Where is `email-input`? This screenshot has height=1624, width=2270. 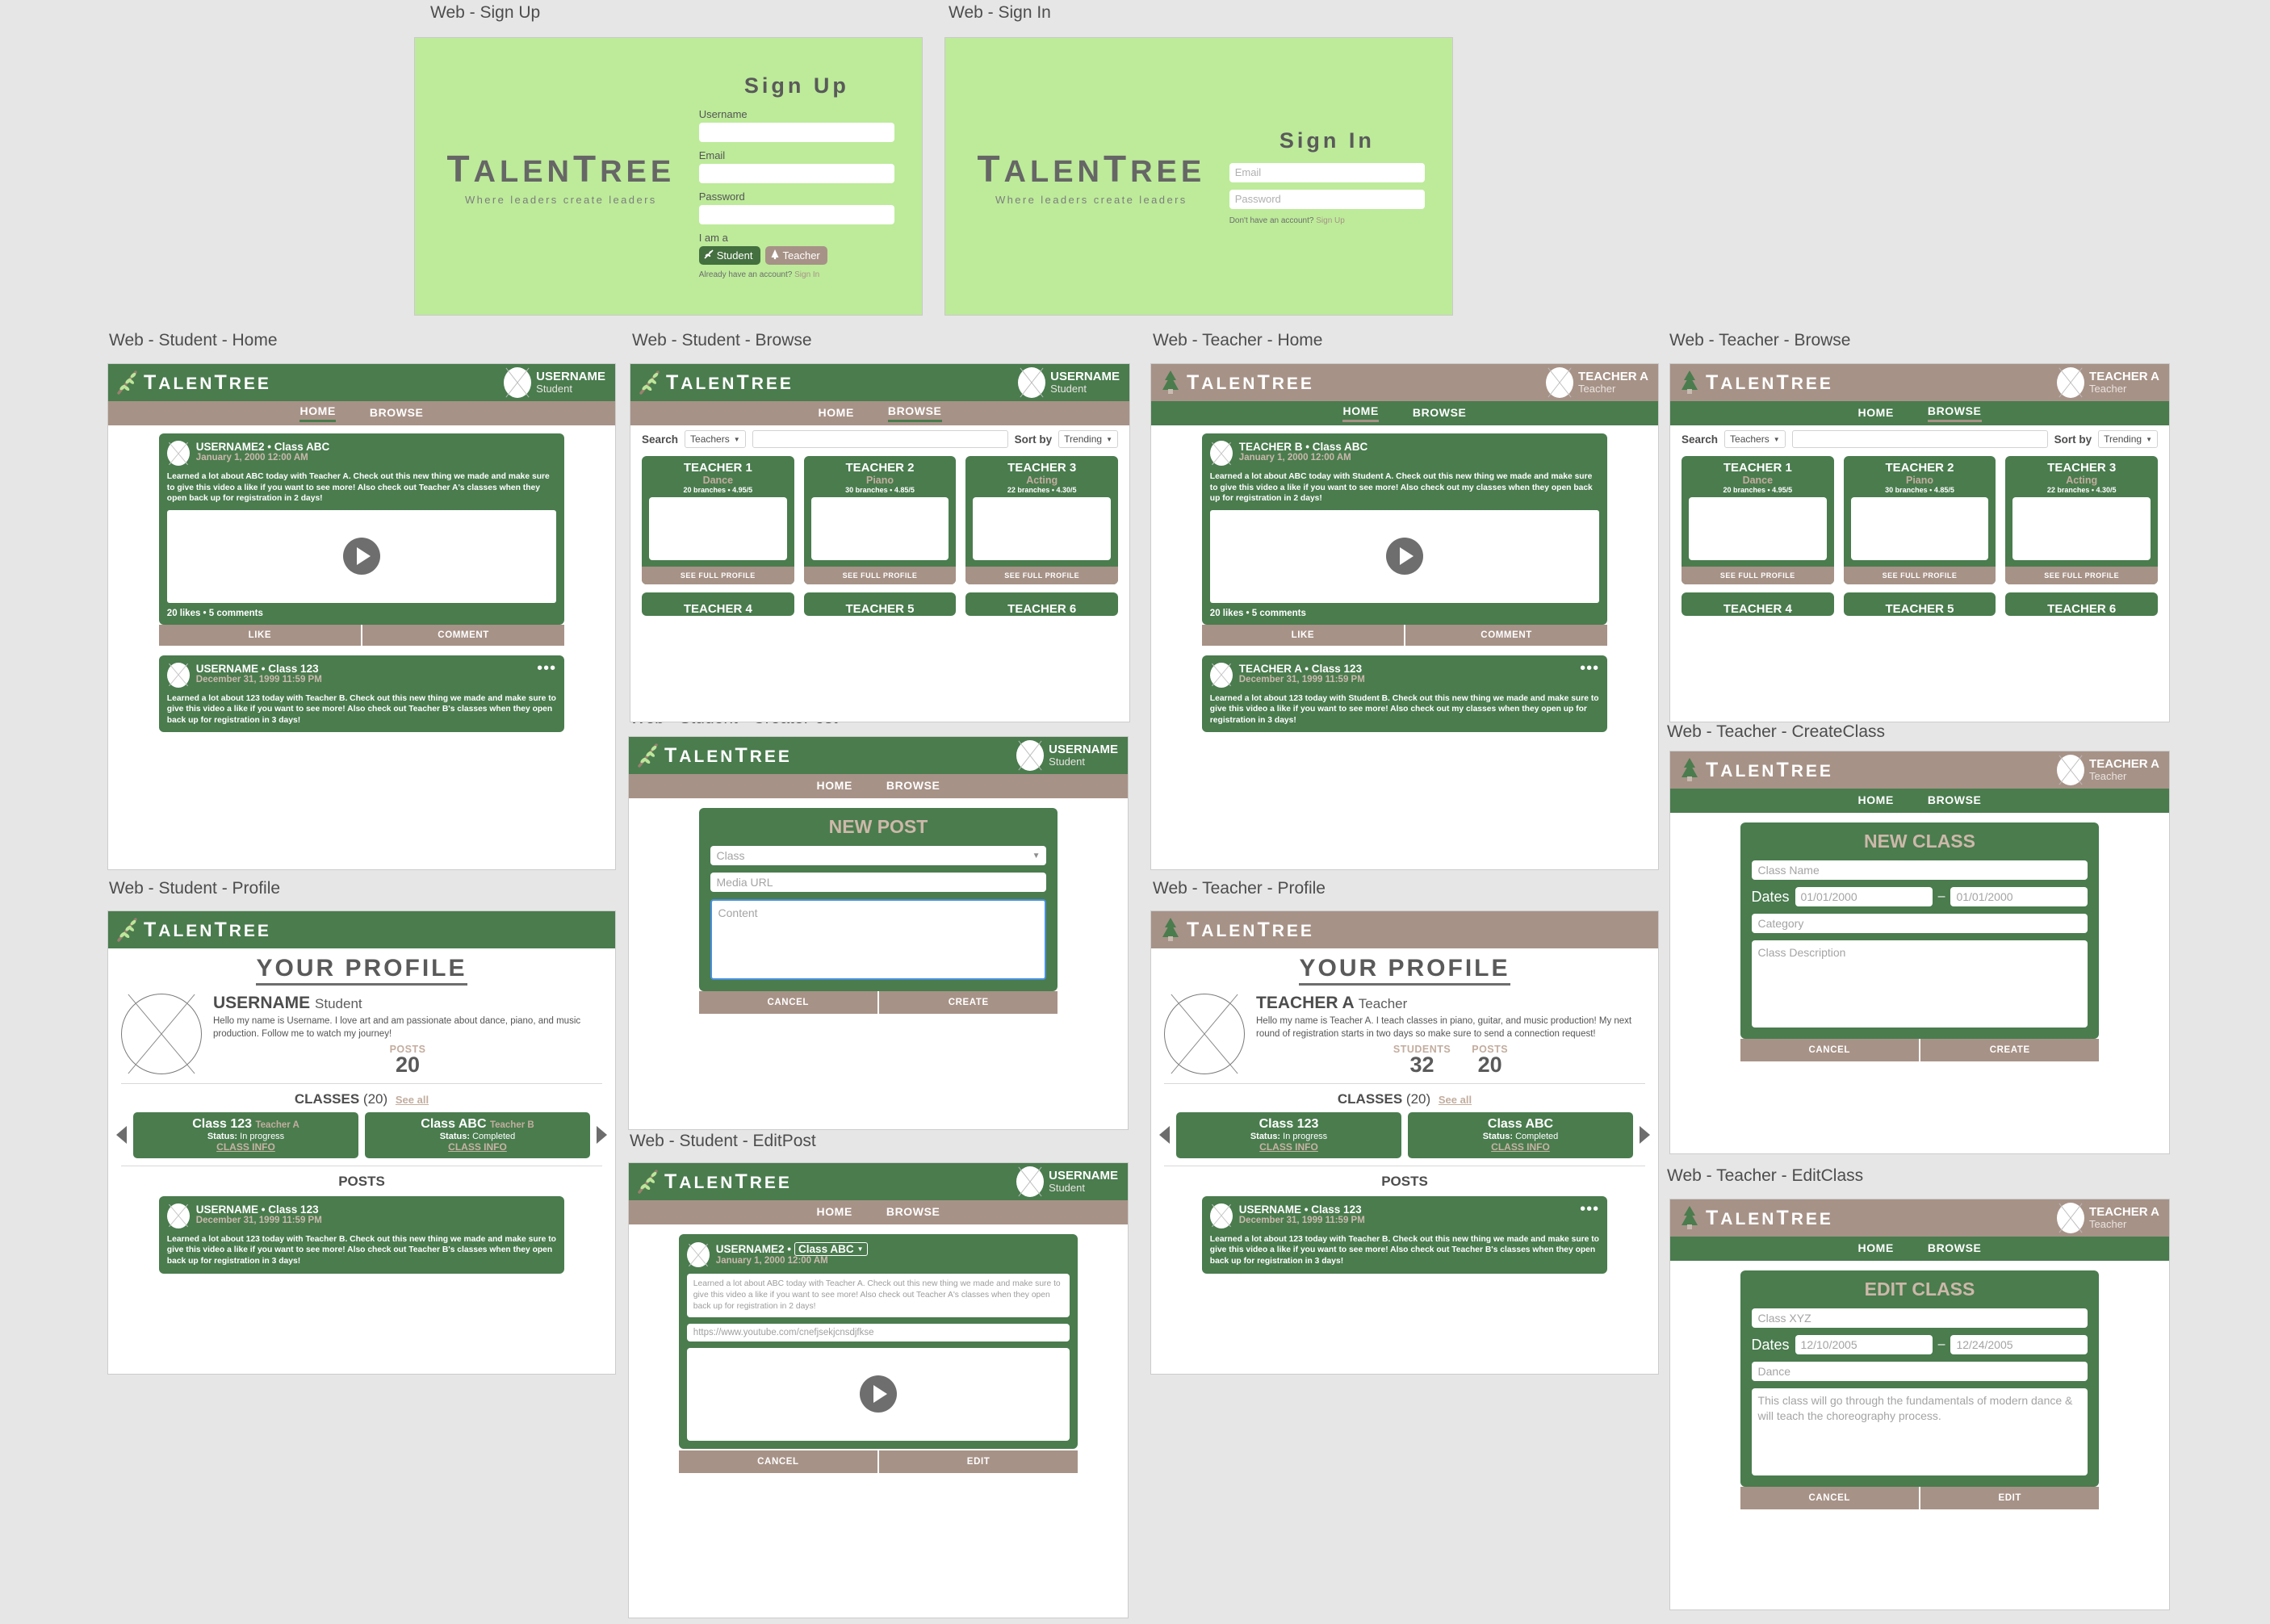 email-input is located at coordinates (796, 173).